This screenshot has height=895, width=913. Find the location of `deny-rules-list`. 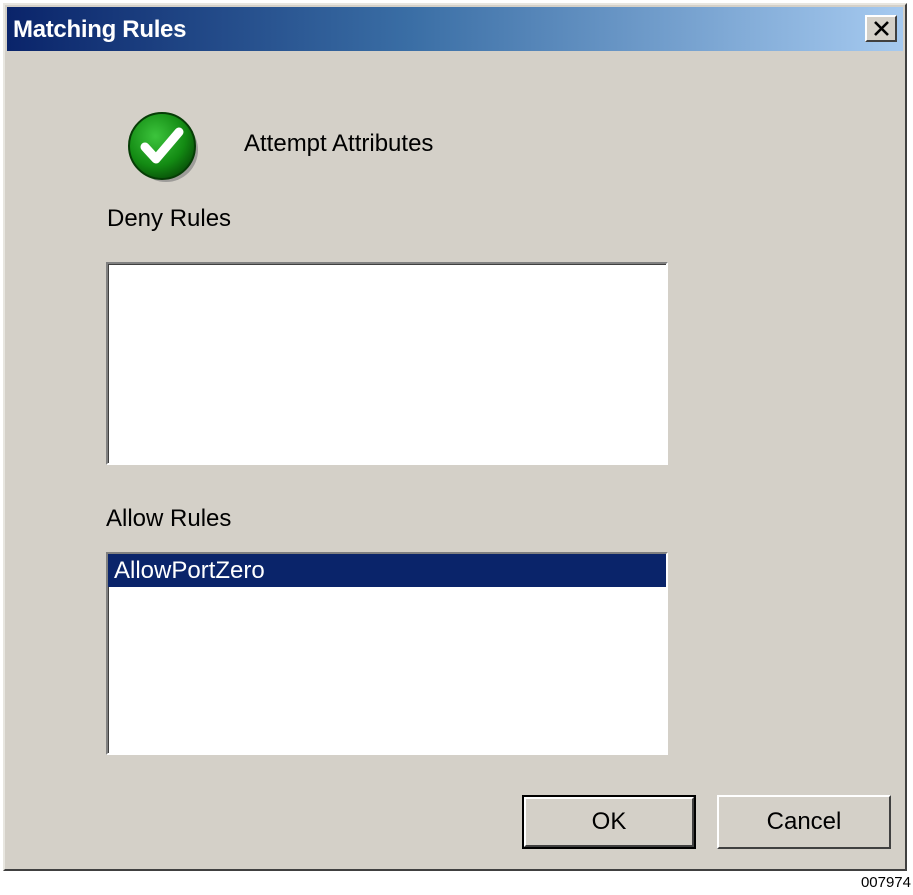

deny-rules-list is located at coordinates (387, 363).